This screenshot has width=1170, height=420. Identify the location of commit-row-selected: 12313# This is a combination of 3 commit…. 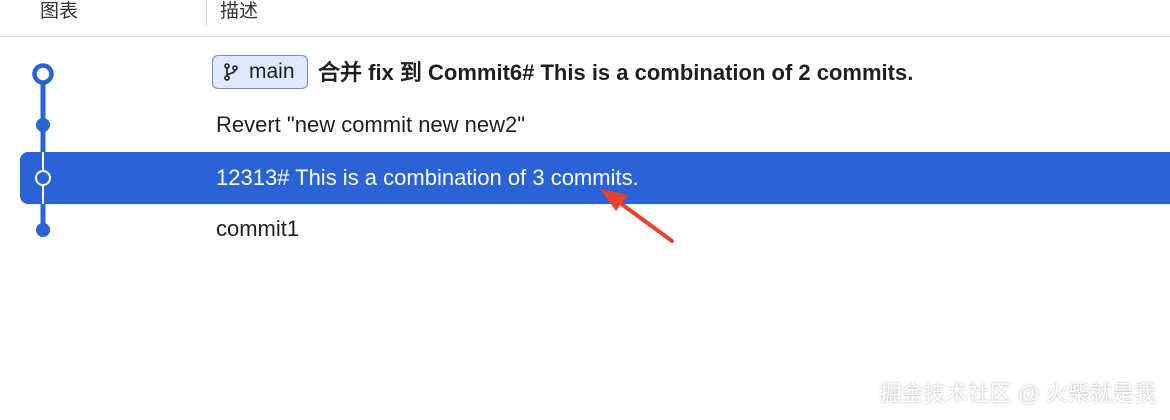
(595, 178).